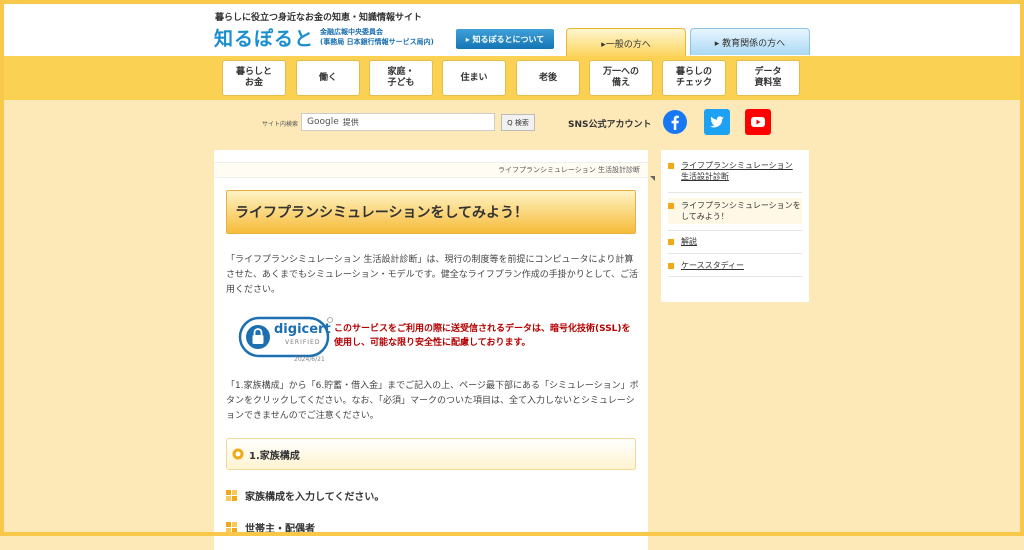 The image size is (1024, 550). What do you see at coordinates (768, 78) in the screenshot?
I see `nav-item-data: データ 資料室` at bounding box center [768, 78].